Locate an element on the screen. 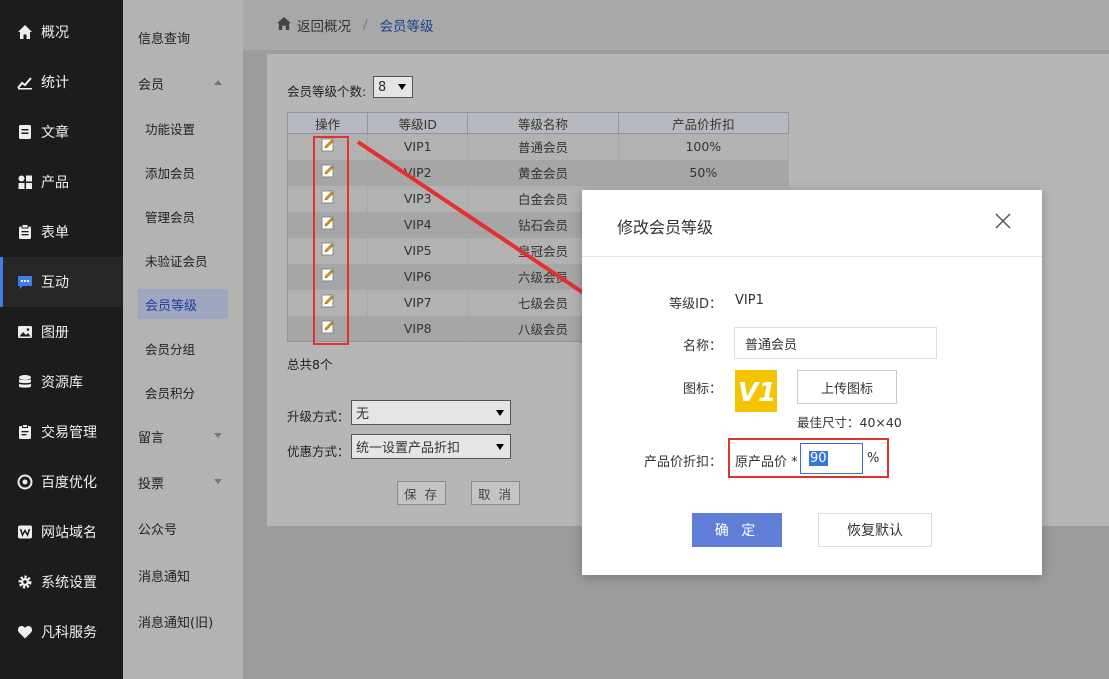 The width and height of the screenshot is (1109, 679). best-size-hint: 最佳尺寸：40×40 is located at coordinates (849, 422).